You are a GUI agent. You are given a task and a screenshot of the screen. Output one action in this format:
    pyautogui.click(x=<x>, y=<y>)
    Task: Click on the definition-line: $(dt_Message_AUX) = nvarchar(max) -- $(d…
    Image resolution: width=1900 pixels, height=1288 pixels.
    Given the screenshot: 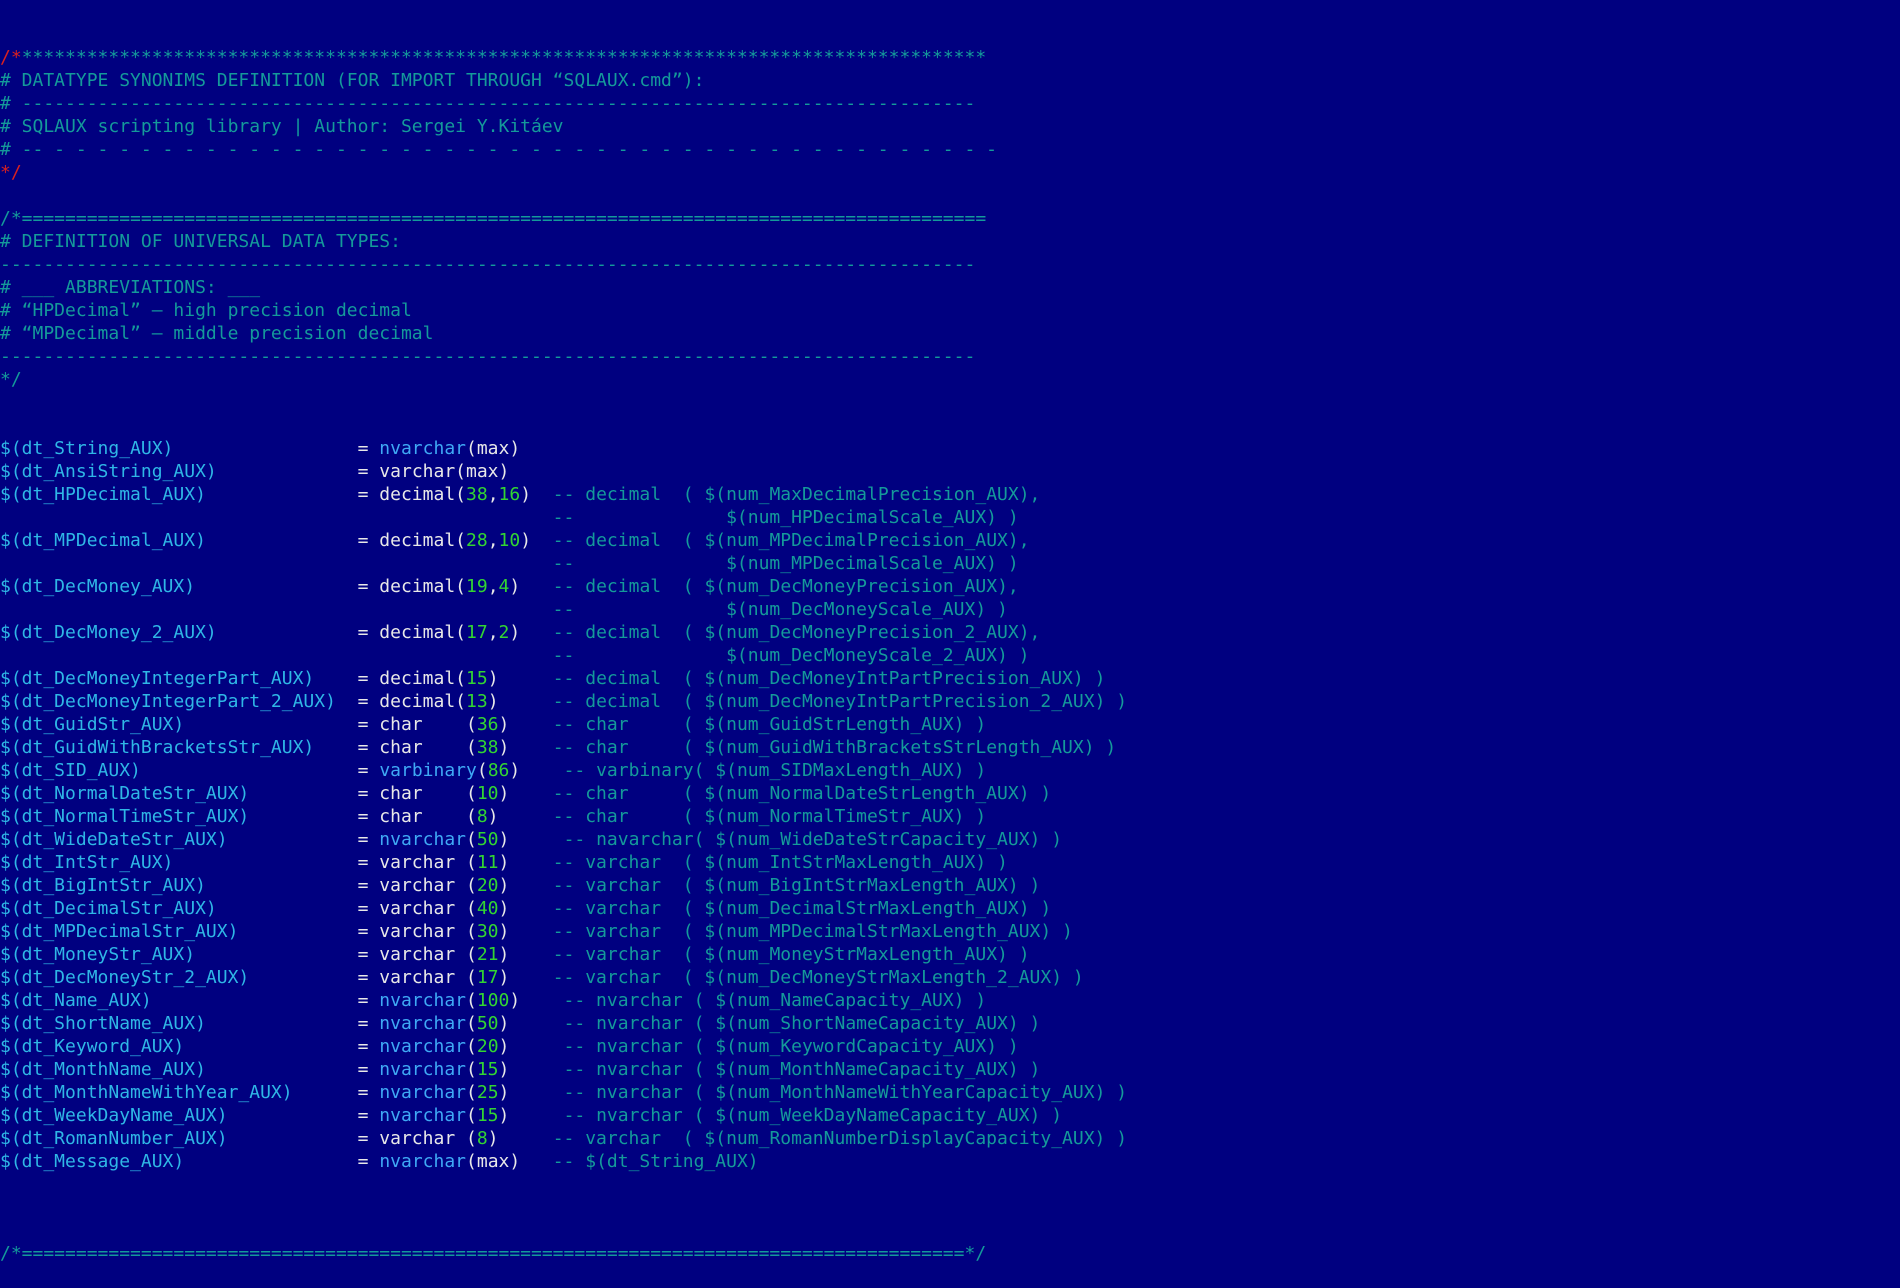 What is the action you would take?
    pyautogui.click(x=950, y=1161)
    